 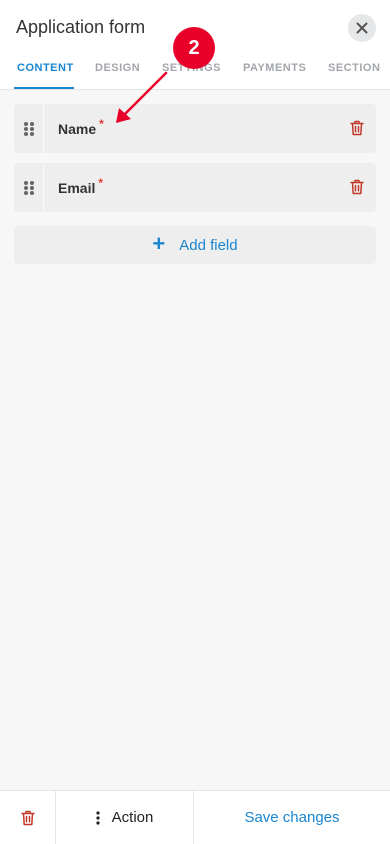 I want to click on plus-icon: +, so click(x=159, y=243).